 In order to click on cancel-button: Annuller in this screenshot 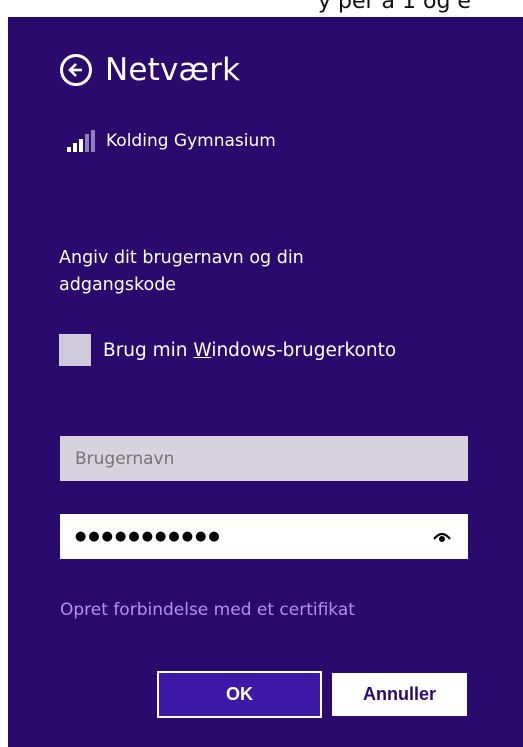, I will do `click(399, 694)`.